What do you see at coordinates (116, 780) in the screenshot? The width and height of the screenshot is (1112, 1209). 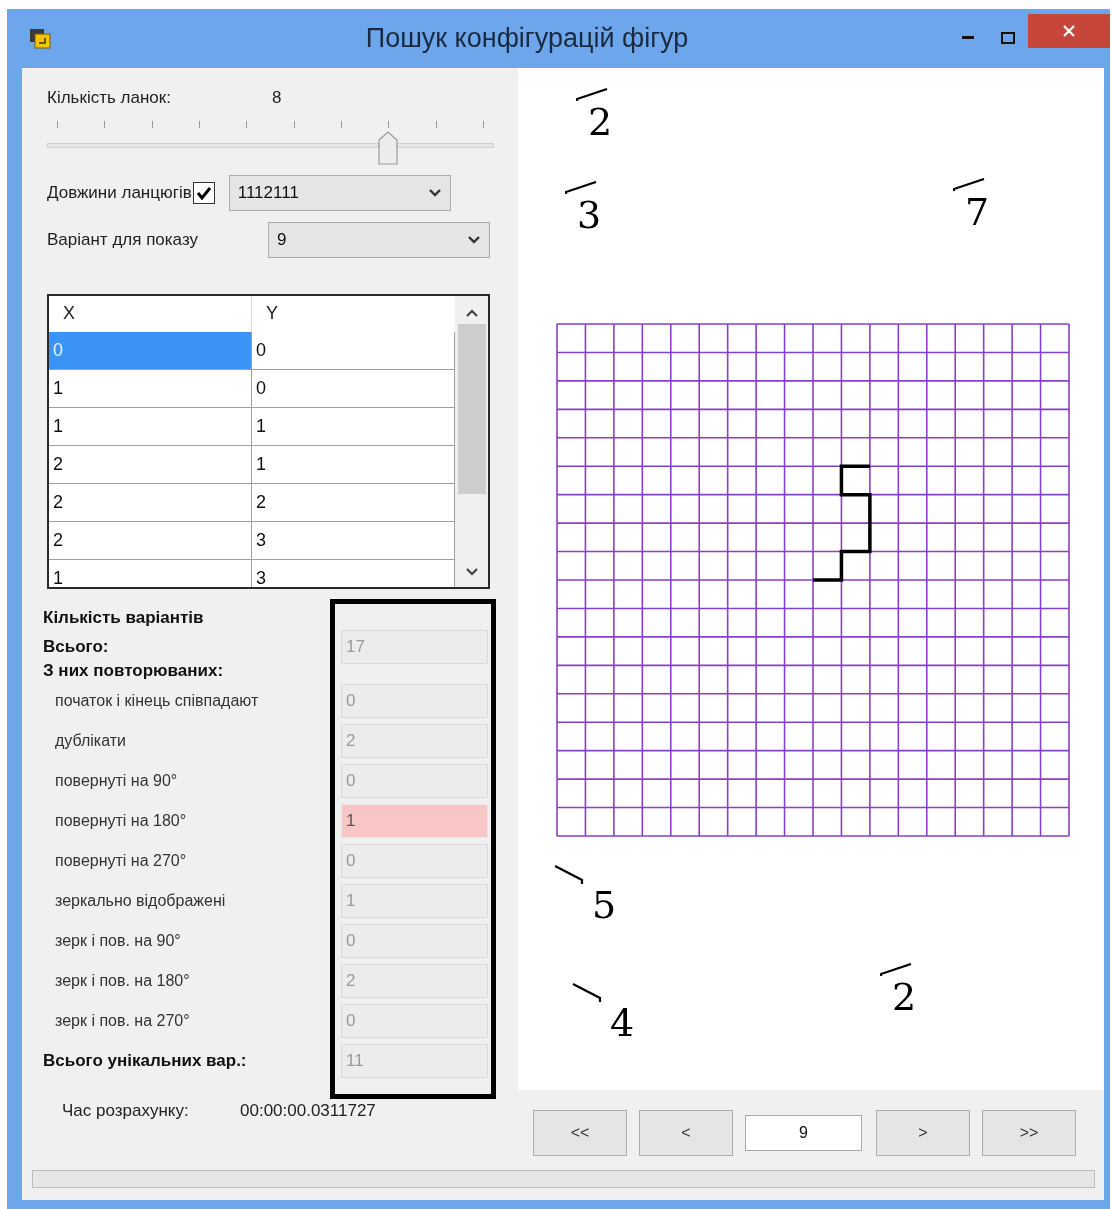 I see `stat-label: повернуті на 90°` at bounding box center [116, 780].